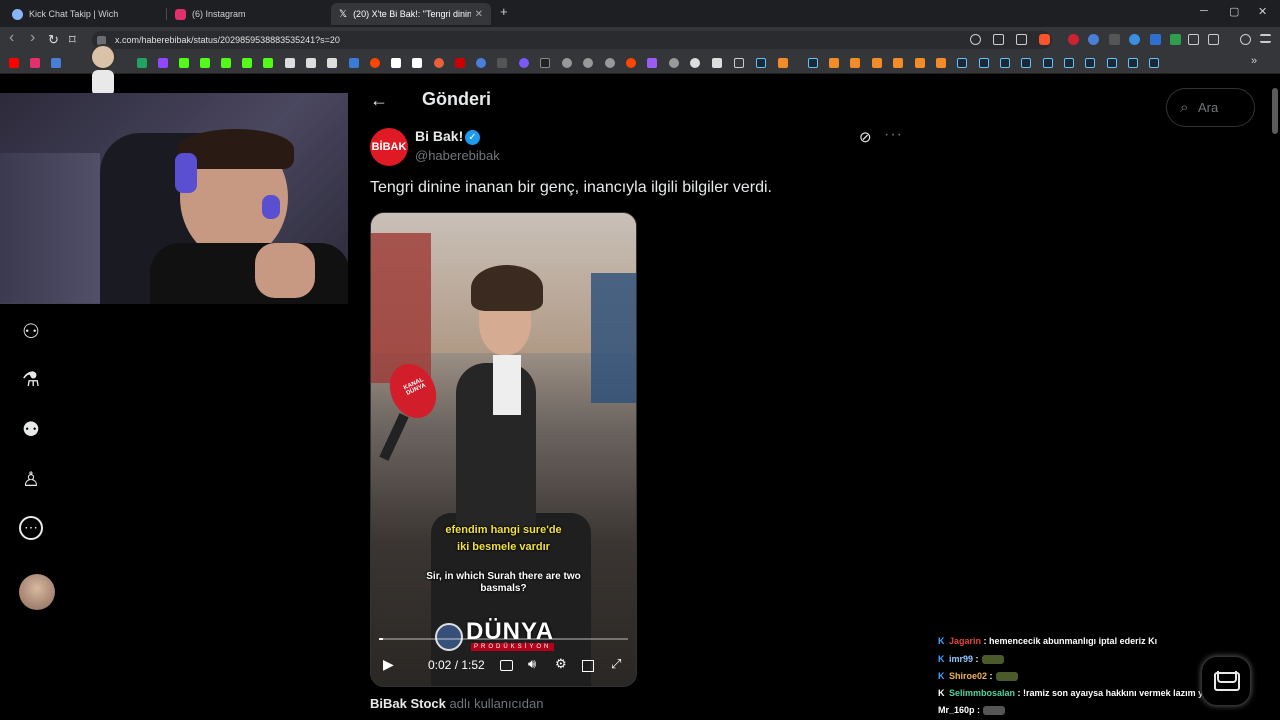  I want to click on author-name: Bi Bak!, so click(439, 136).